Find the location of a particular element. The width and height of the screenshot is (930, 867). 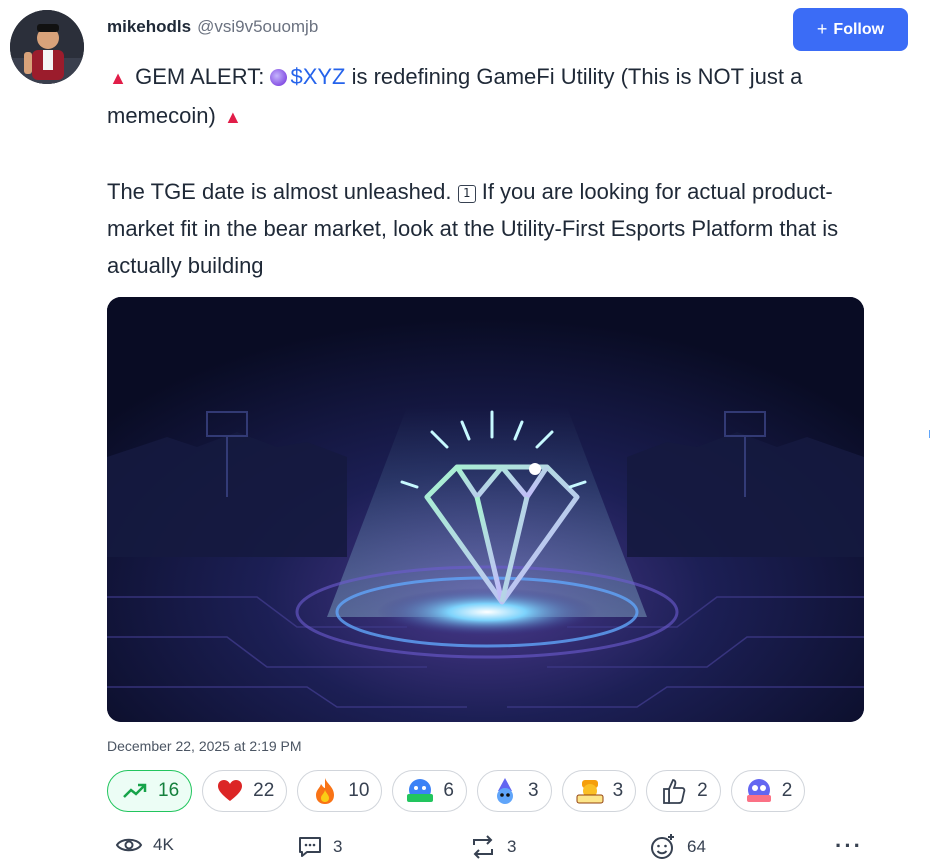

hodl-sticker-icon is located at coordinates (420, 791).